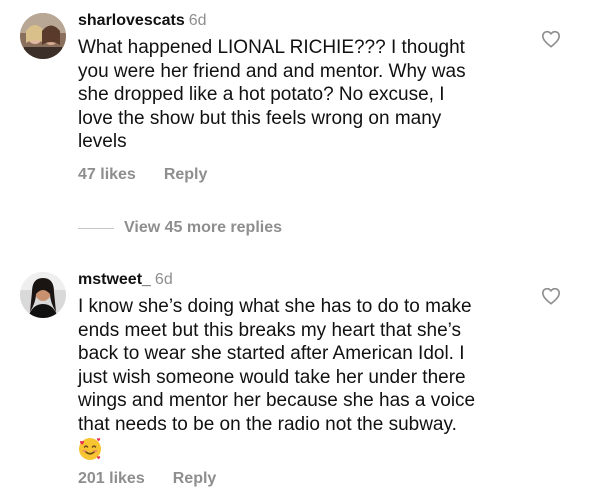 The width and height of the screenshot is (595, 504). Describe the element at coordinates (96, 228) in the screenshot. I see `divider-line` at that location.